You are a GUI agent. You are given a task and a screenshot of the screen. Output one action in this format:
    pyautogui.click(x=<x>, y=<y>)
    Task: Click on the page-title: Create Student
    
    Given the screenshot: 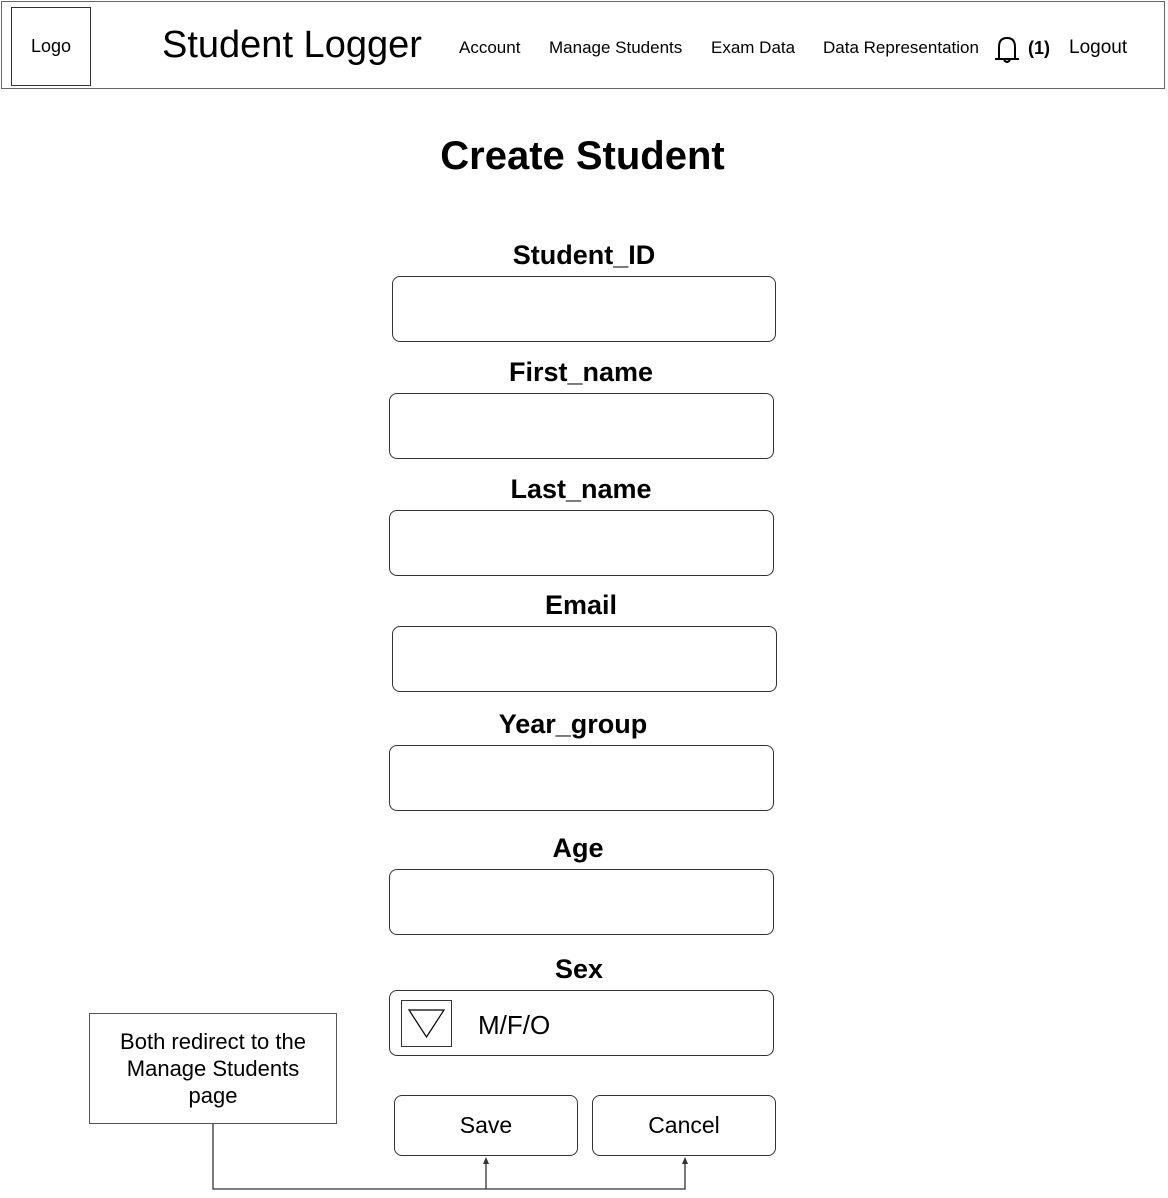 What is the action you would take?
    pyautogui.click(x=582, y=156)
    